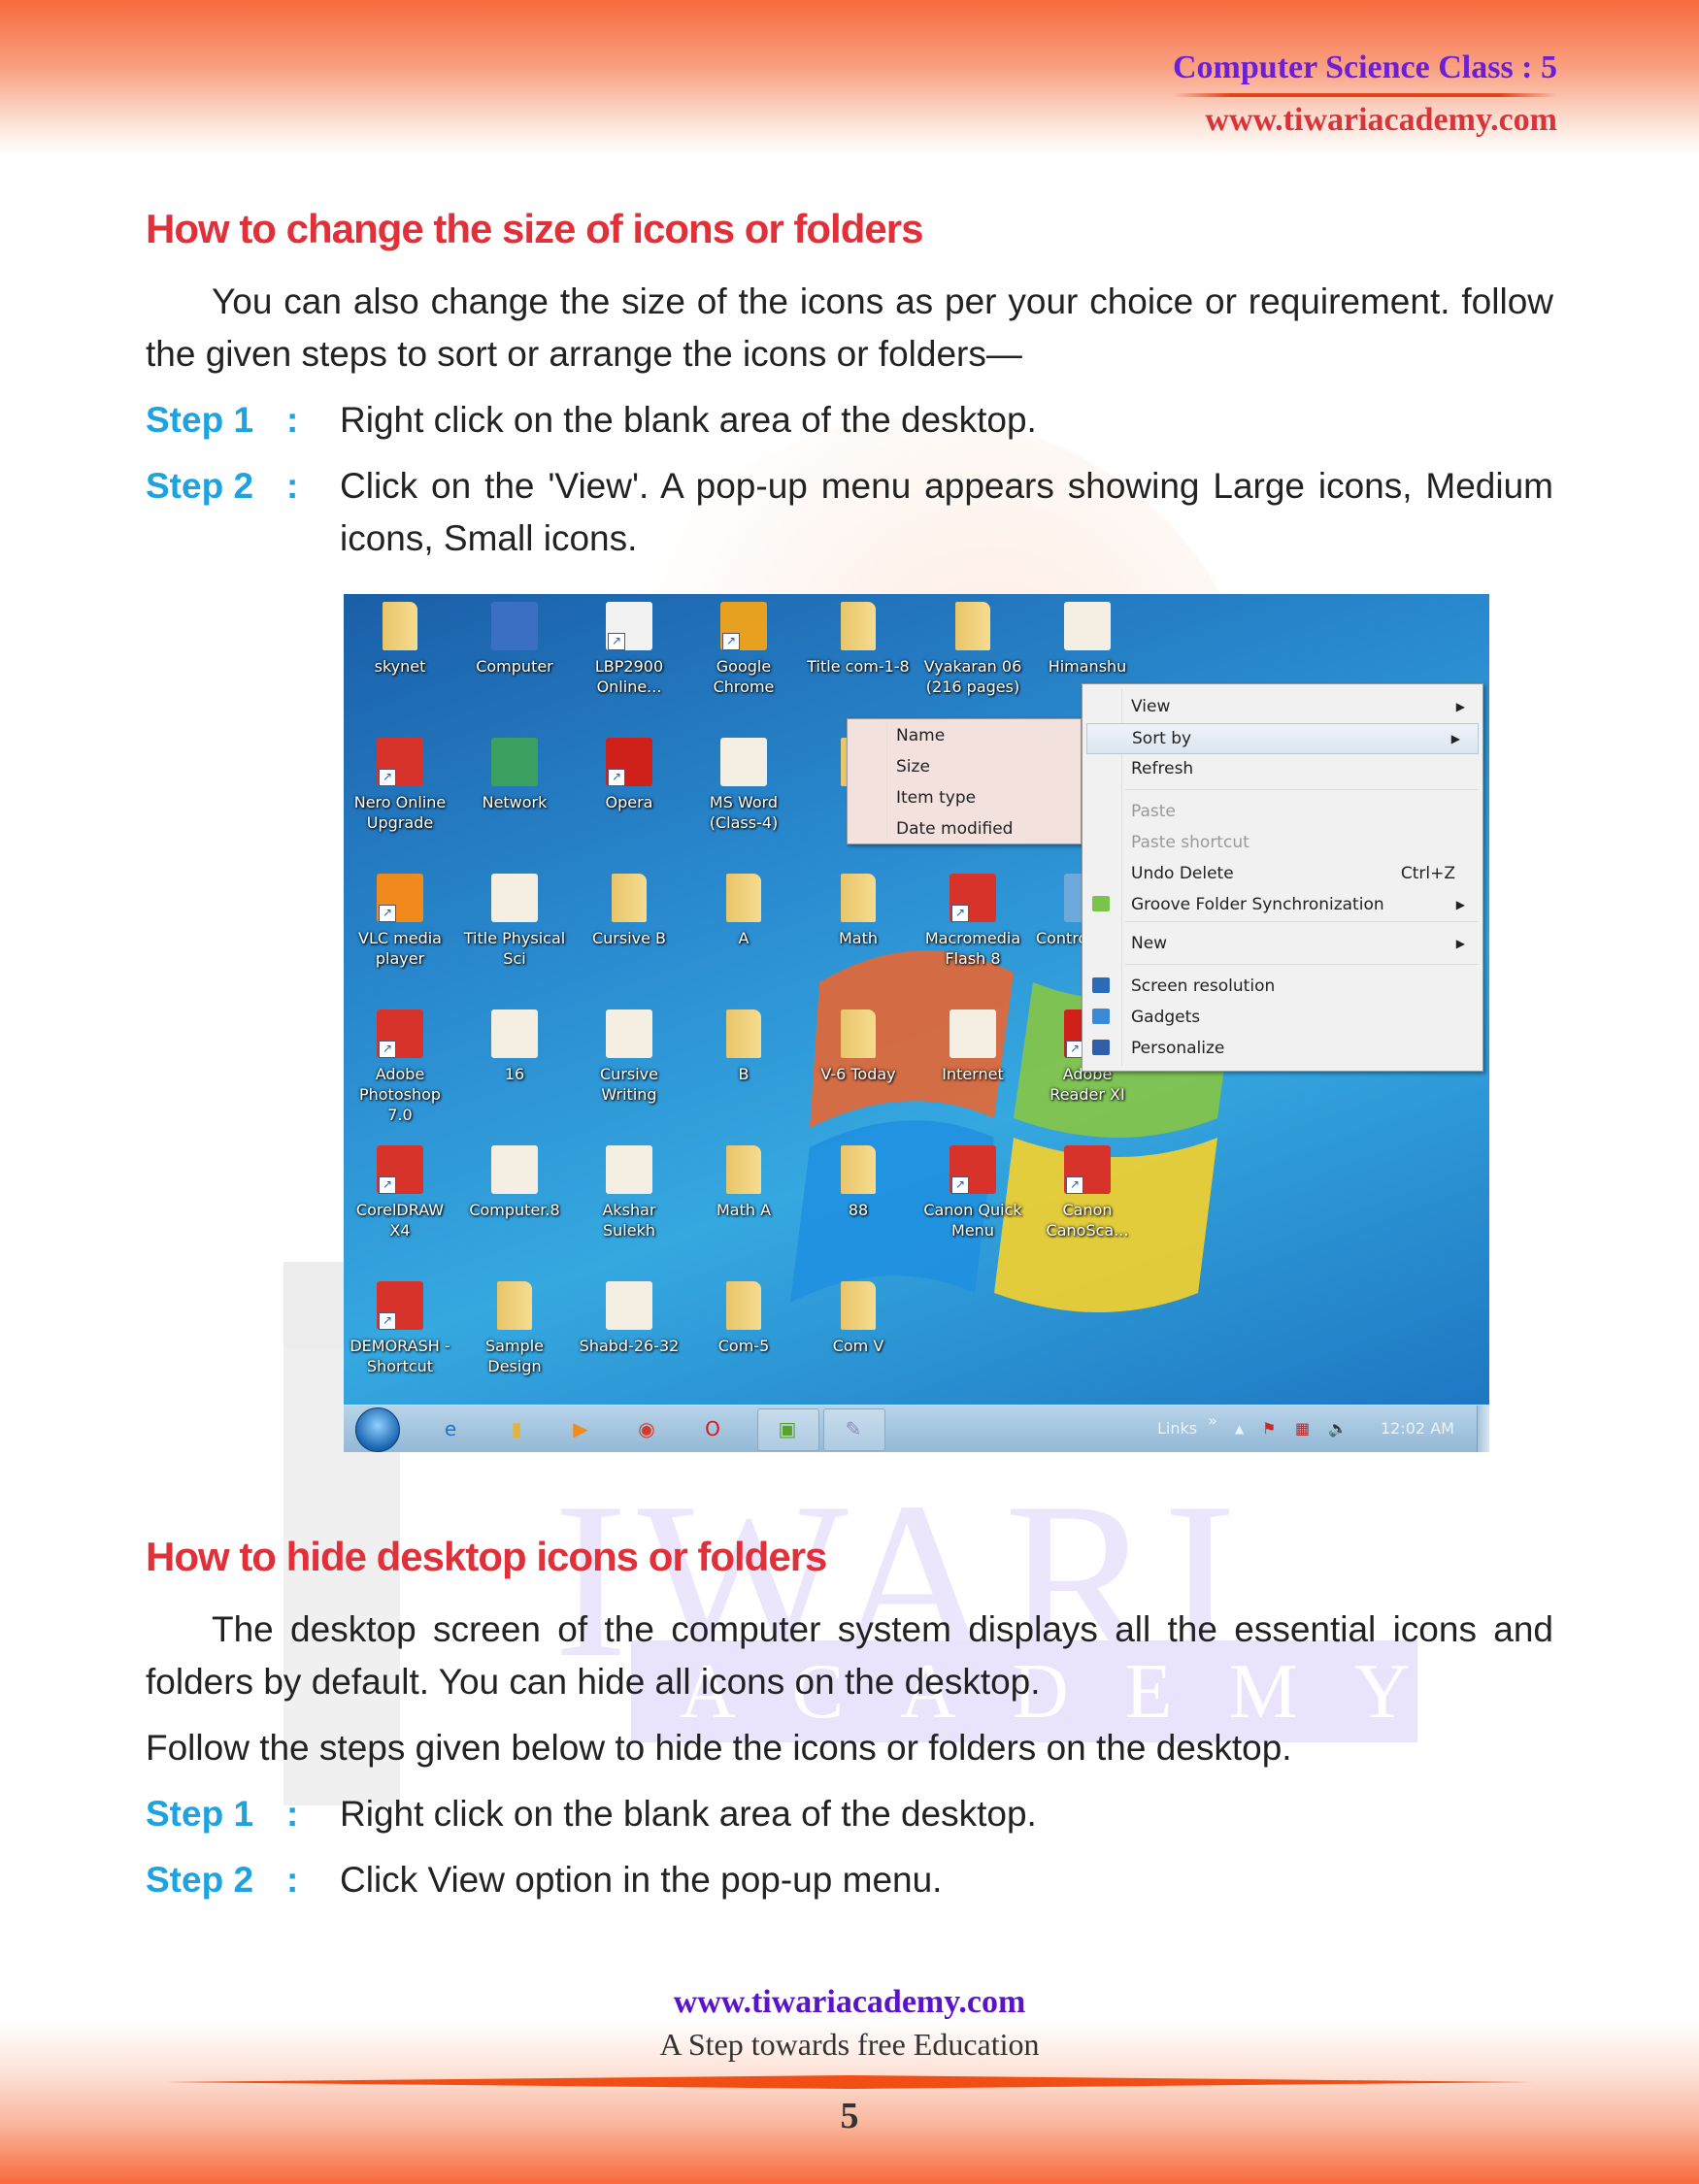  I want to click on desktop-icon-label: Opera, so click(629, 802).